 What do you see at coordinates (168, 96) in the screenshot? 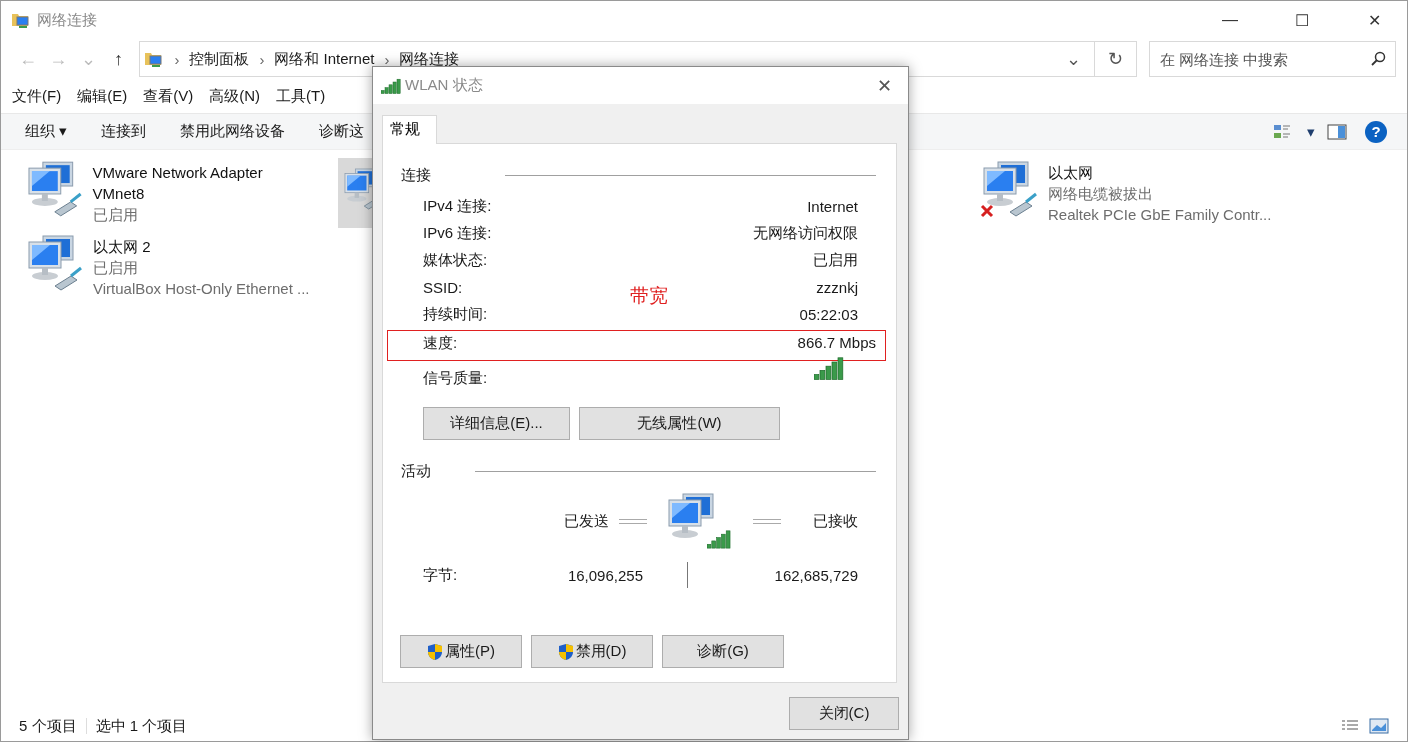
I see `menu-item: 查看(V)` at bounding box center [168, 96].